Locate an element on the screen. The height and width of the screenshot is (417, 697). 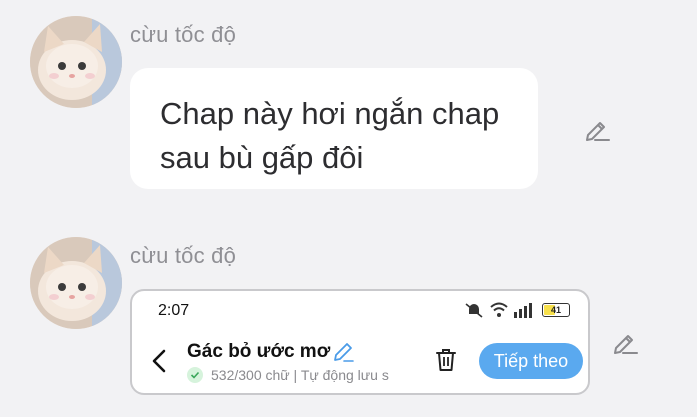
battery-indicator: 41 is located at coordinates (556, 310).